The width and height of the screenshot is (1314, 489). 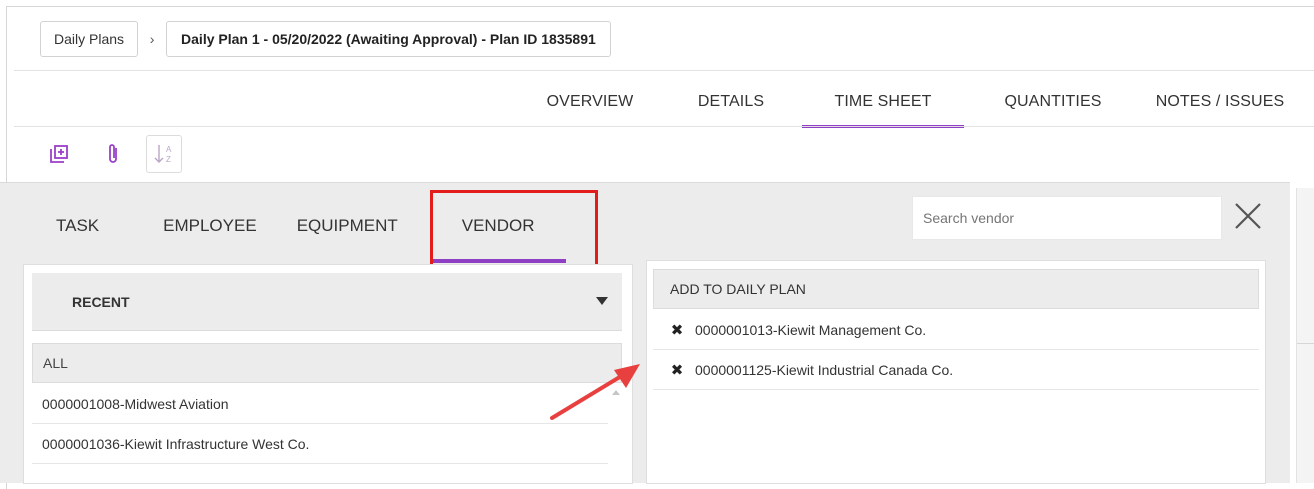 I want to click on selected-vendor-item: ✖ 0000001013-Kiewit Management Co., so click(x=956, y=330).